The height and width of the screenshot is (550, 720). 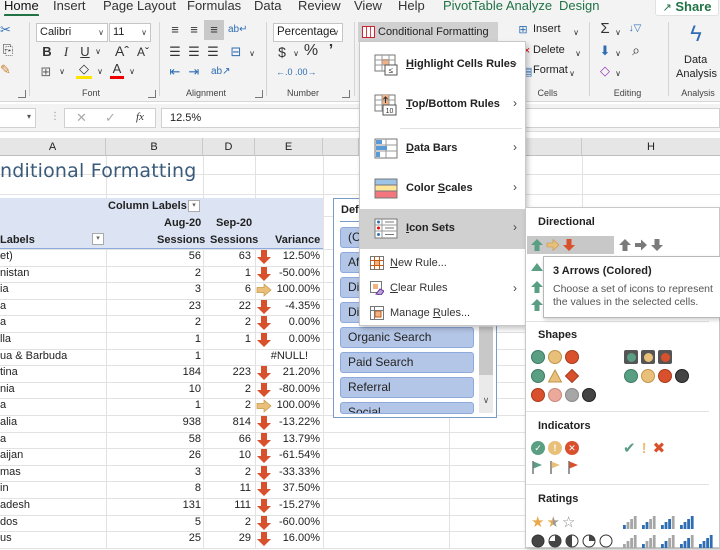 What do you see at coordinates (98, 239) in the screenshot?
I see `row-labels-filter-button: ▾` at bounding box center [98, 239].